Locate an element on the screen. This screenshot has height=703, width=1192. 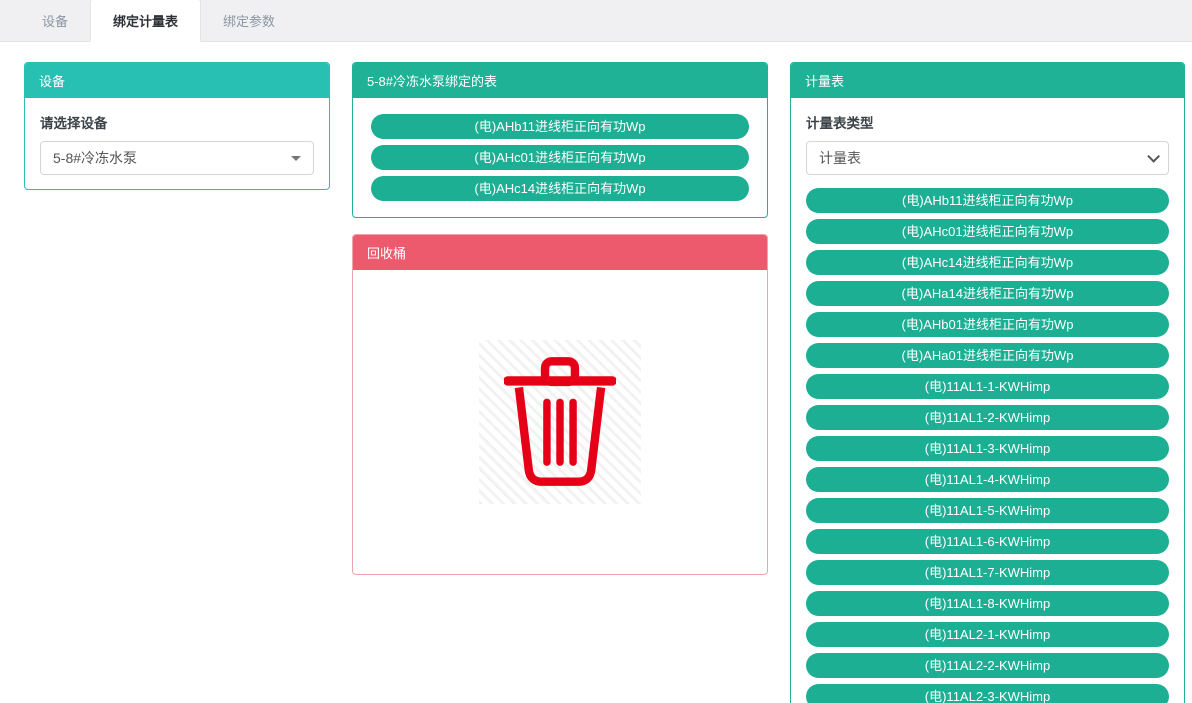
hatch-placeholder is located at coordinates (560, 422).